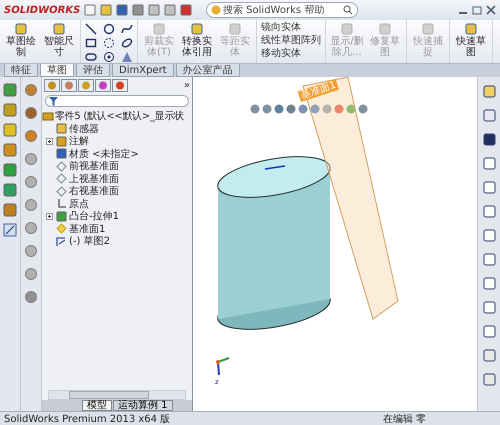 The width and height of the screenshot is (500, 425). Describe the element at coordinates (127, 43) in the screenshot. I see `ellipse-icon` at that location.